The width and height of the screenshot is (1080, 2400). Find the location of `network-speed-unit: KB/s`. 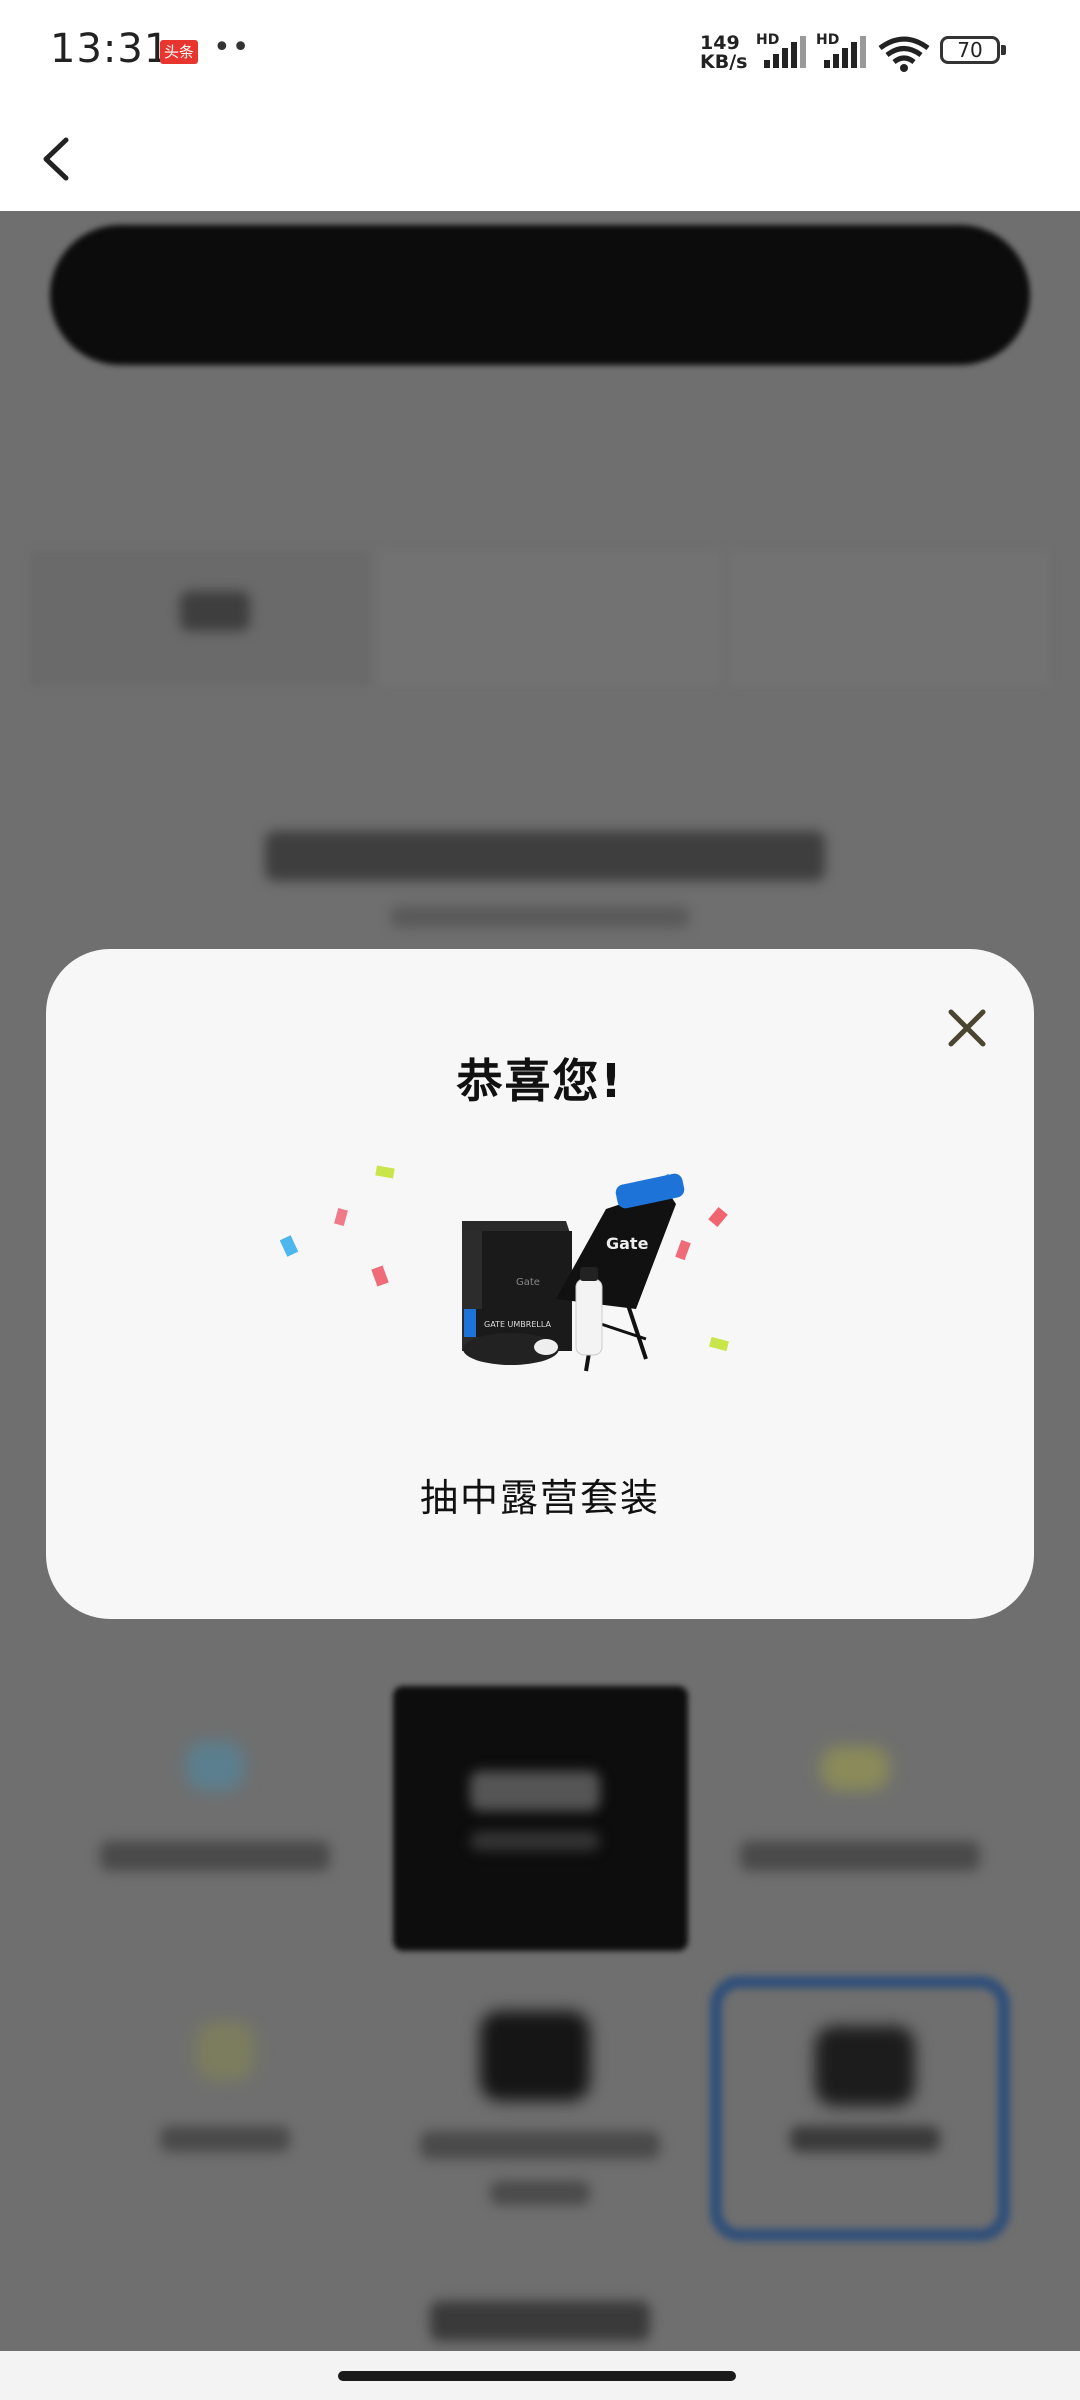

network-speed-unit: KB/s is located at coordinates (724, 62).